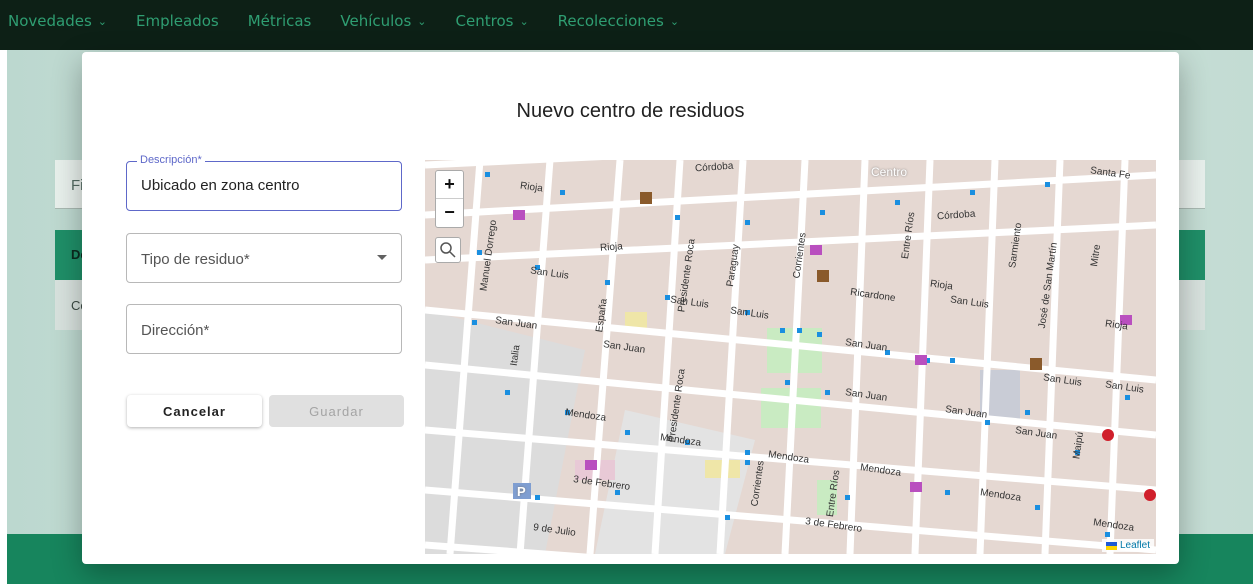 This screenshot has height=584, width=1253. What do you see at coordinates (264, 258) in the screenshot?
I see `waste-type-select: Tipo de residuo*` at bounding box center [264, 258].